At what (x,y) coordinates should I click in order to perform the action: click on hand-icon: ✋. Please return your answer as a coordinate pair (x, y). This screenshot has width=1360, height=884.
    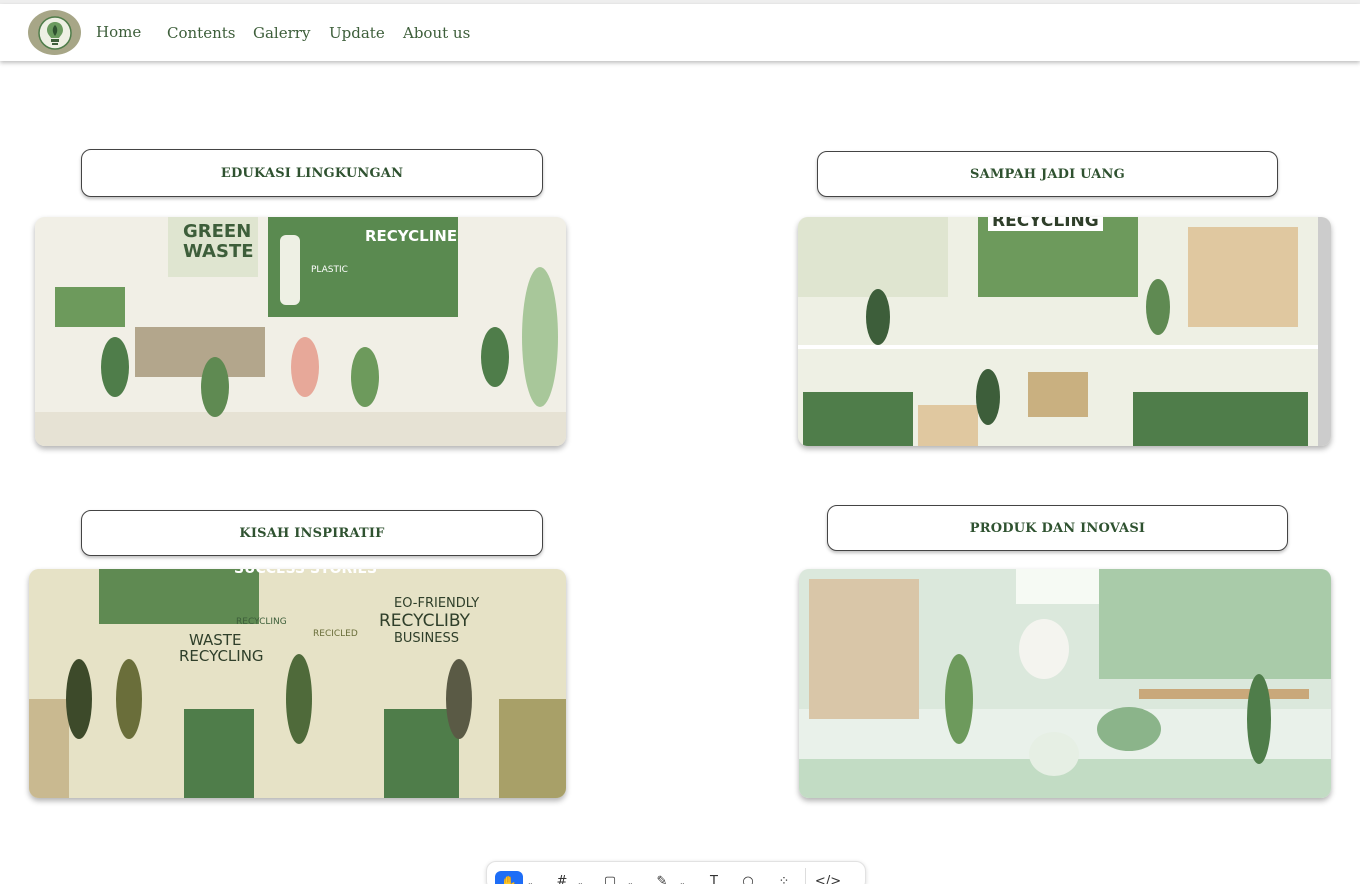
    Looking at the image, I should click on (509, 877).